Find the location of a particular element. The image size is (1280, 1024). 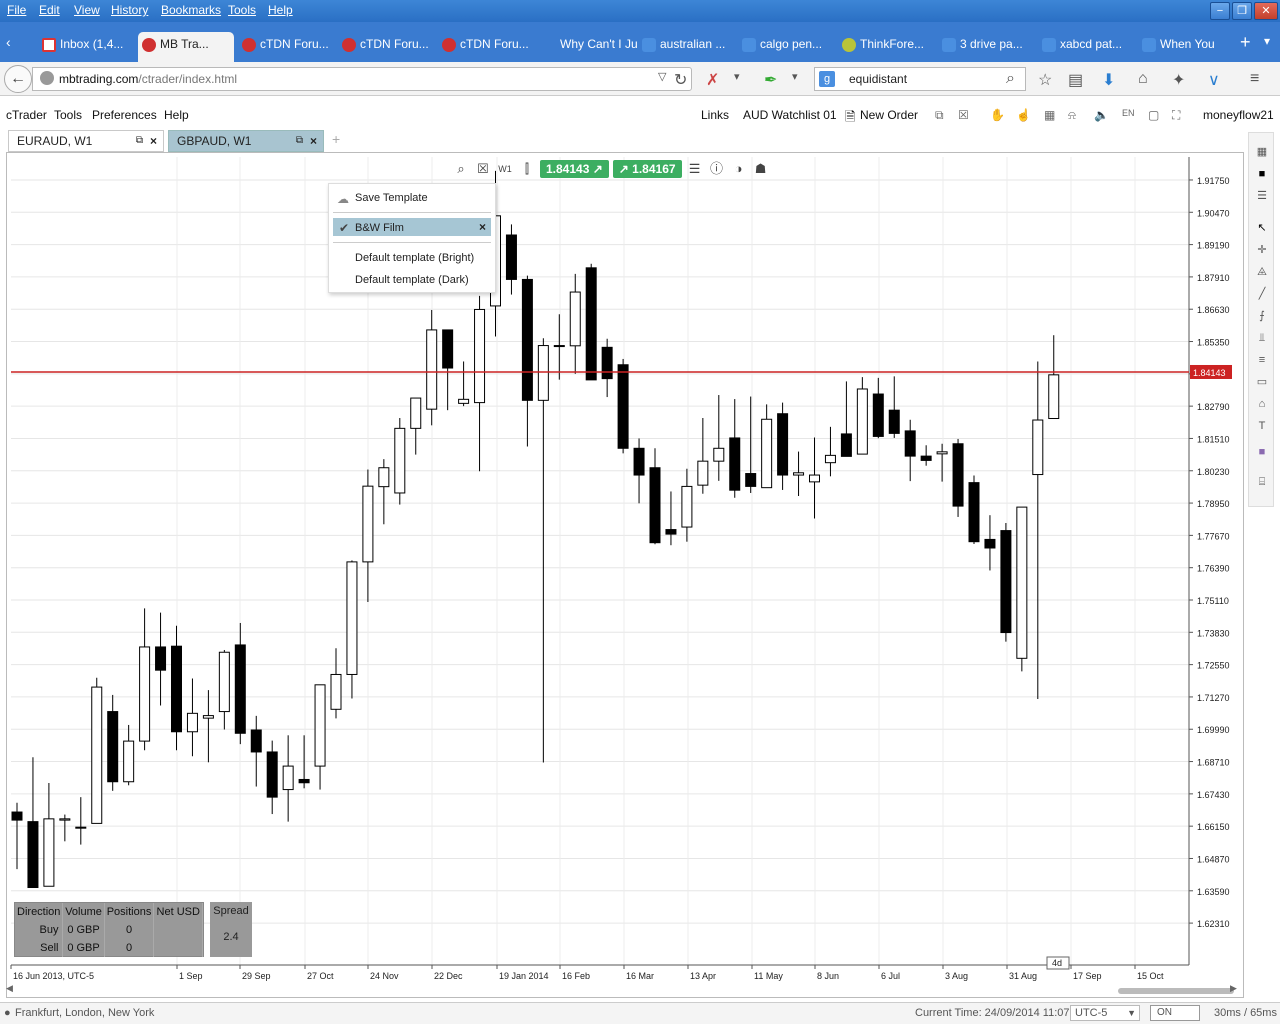

rectangle-icon: ▭ is located at coordinates (1262, 382).